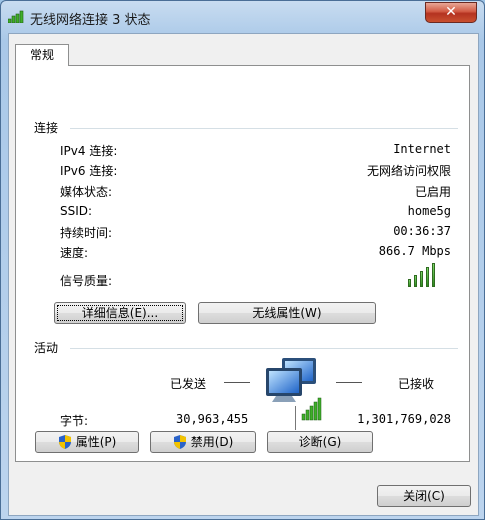 Image resolution: width=485 pixels, height=520 pixels. Describe the element at coordinates (42, 55) in the screenshot. I see `tab-general: 常规` at that location.